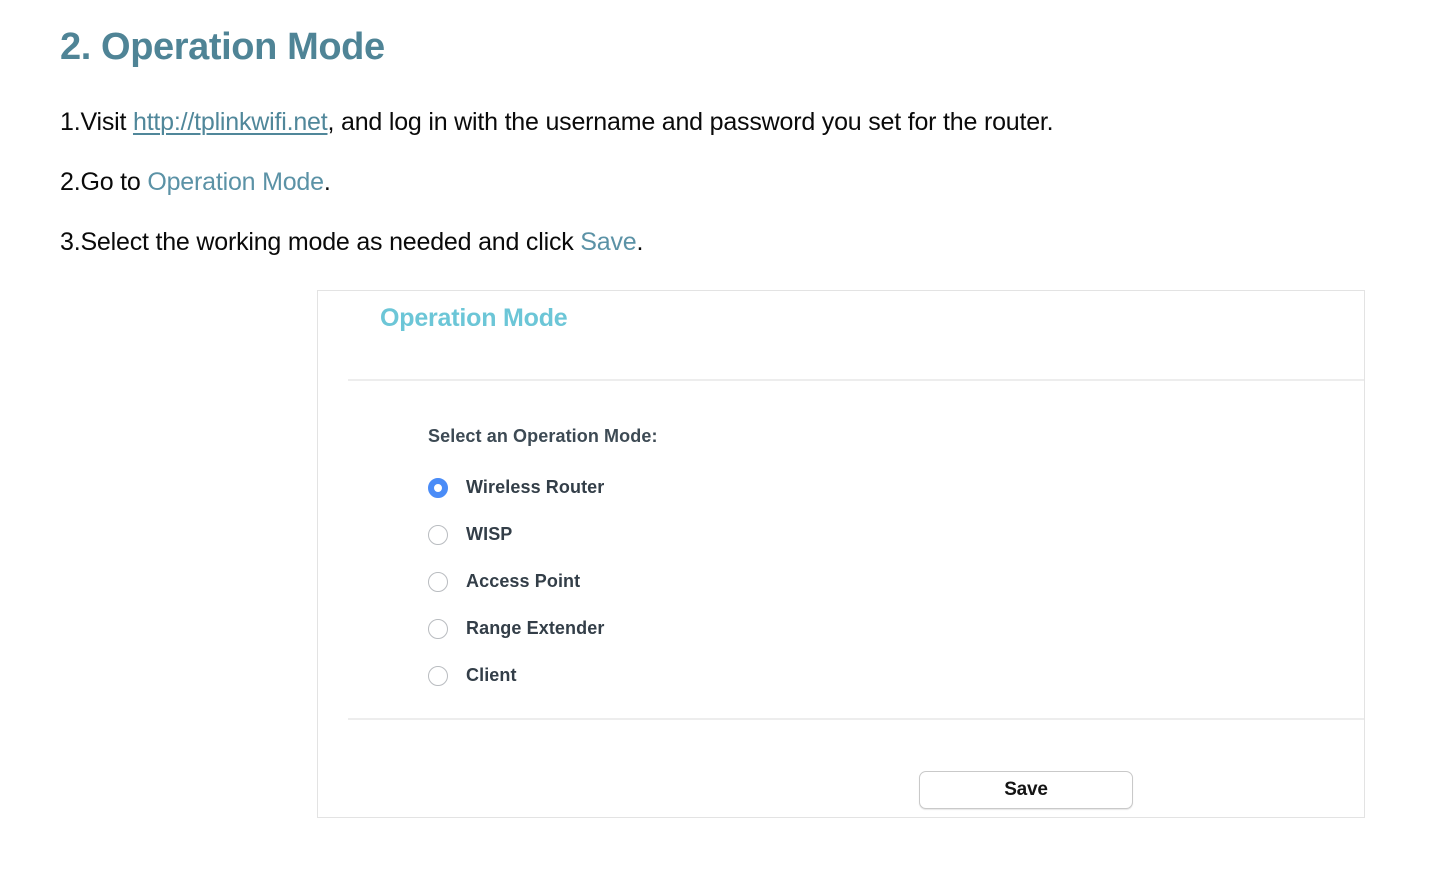  I want to click on tplinkwifi-link: http://tplinkwifi.net, so click(230, 122).